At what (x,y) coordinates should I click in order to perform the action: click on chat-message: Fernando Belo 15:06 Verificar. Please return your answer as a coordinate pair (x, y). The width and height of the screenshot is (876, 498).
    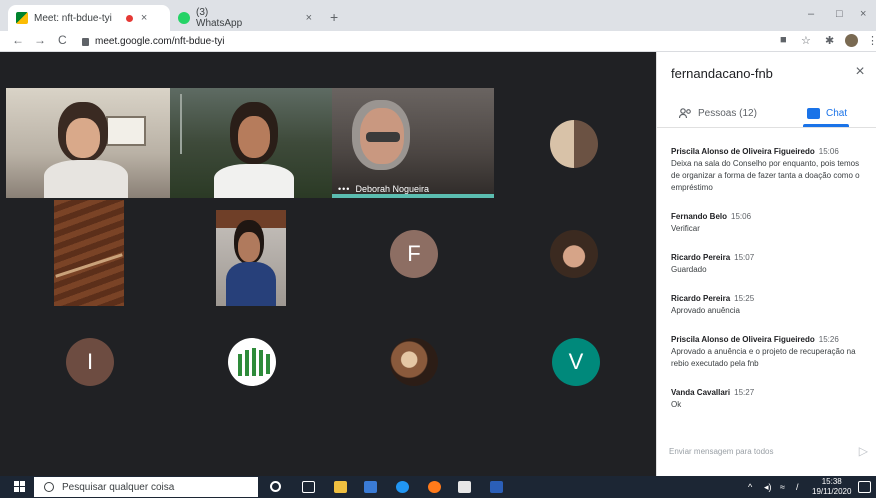
    Looking at the image, I should click on (770, 223).